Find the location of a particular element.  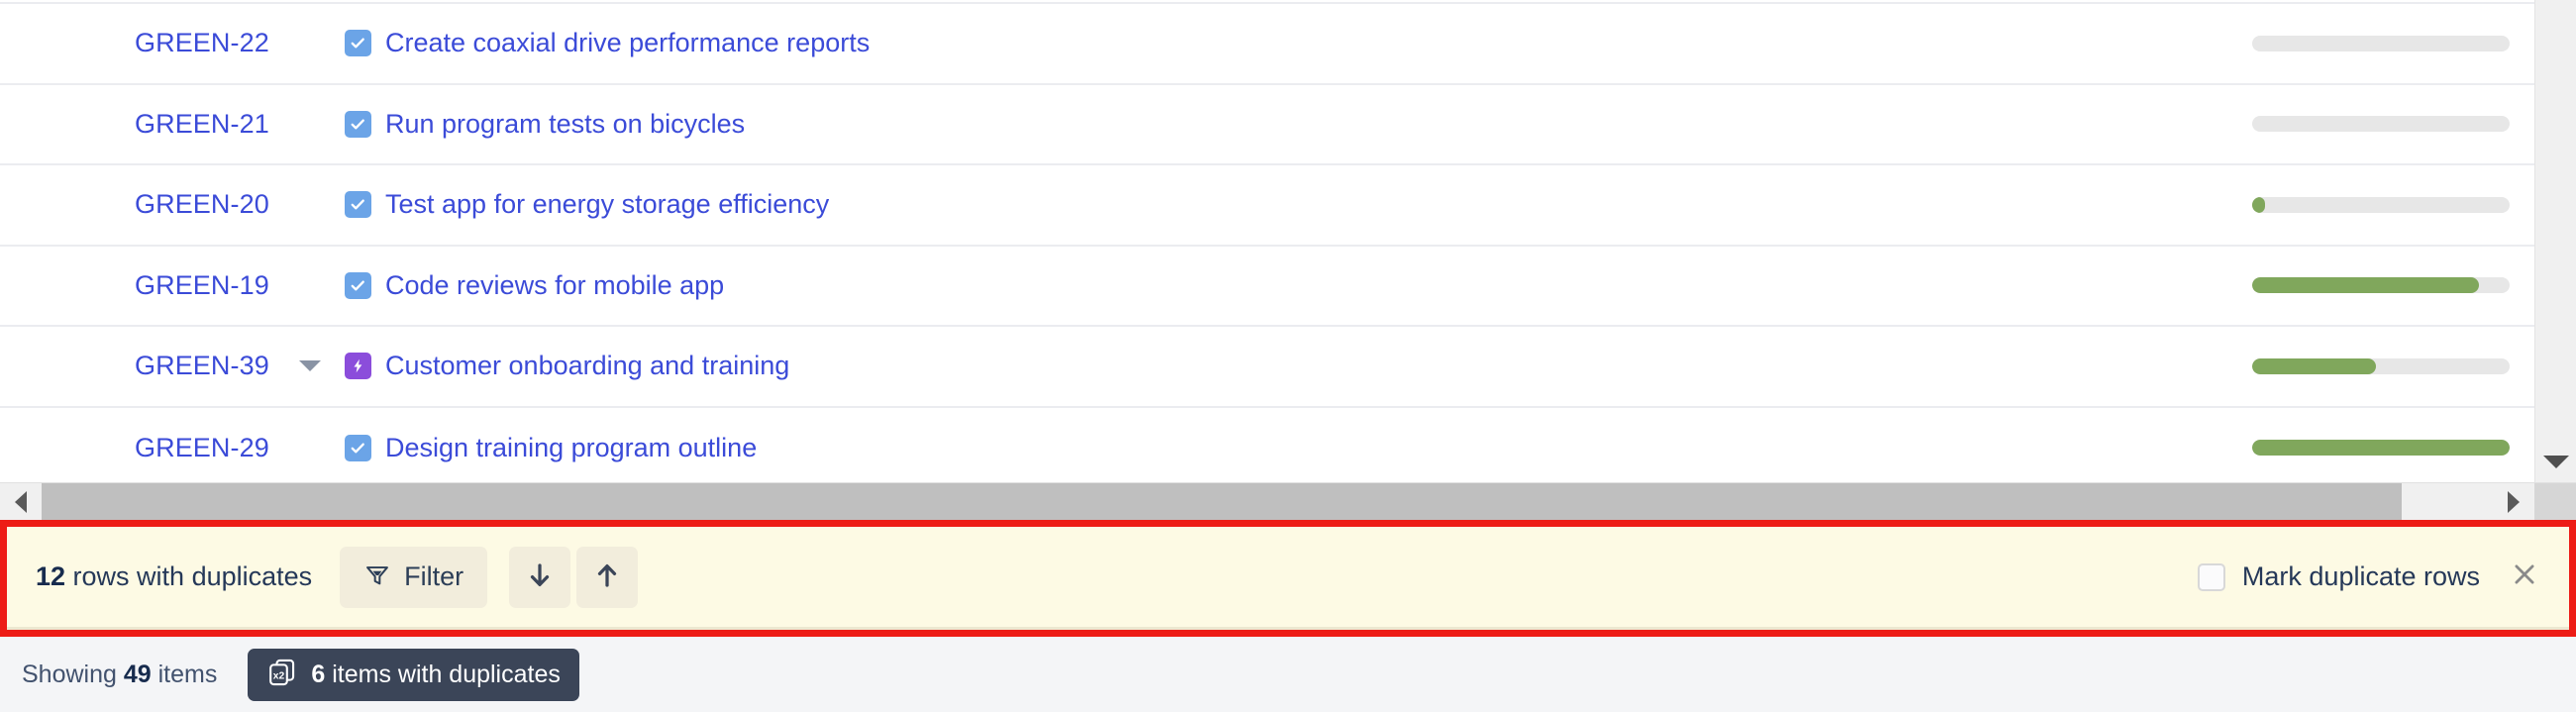

scrollbar-corner is located at coordinates (2555, 502).